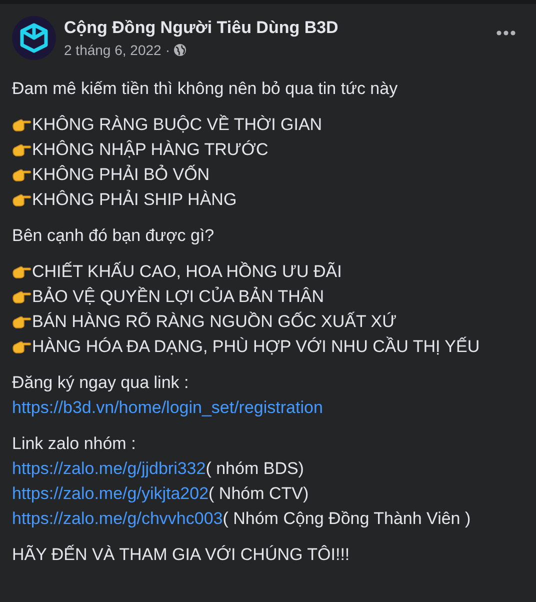 The image size is (536, 602). What do you see at coordinates (187, 271) in the screenshot?
I see `bullet-text: CHIẾT KHẤU CAO, HOA HỒNG ƯU ĐÃI` at bounding box center [187, 271].